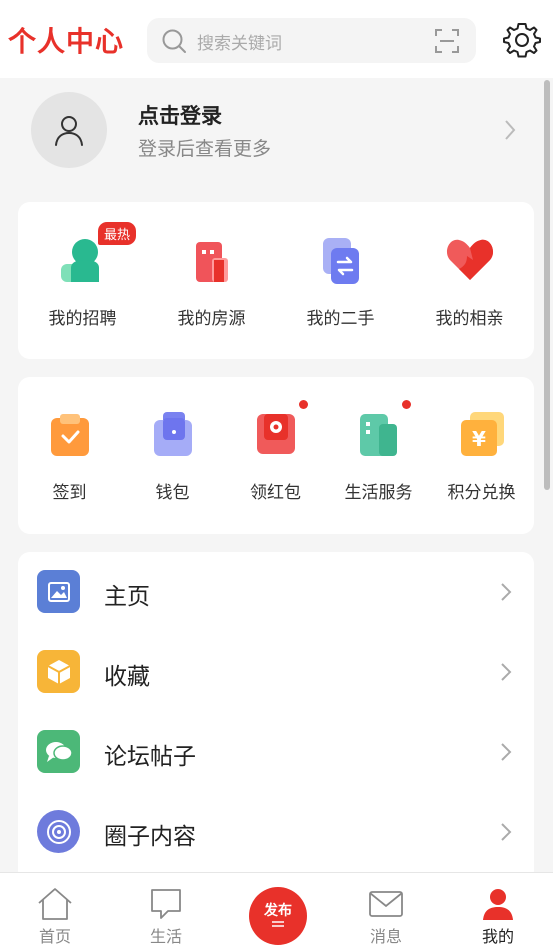  I want to click on life-icon, so click(166, 904).